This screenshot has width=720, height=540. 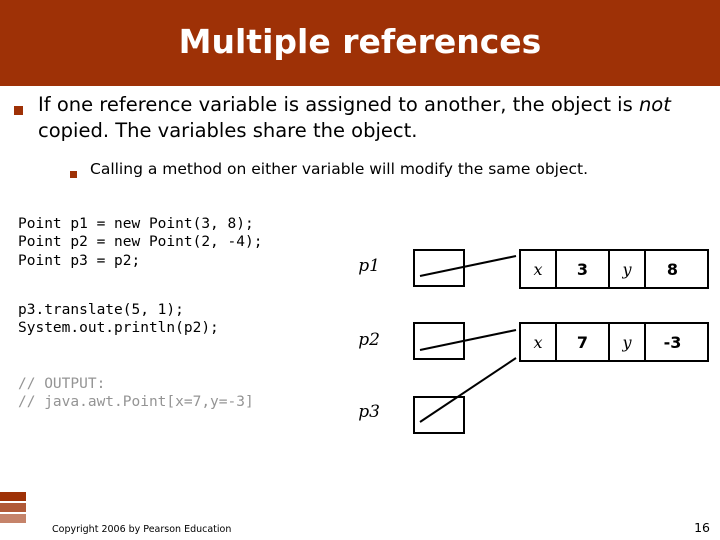 What do you see at coordinates (73, 174) in the screenshot?
I see `sub-bullet-square-icon` at bounding box center [73, 174].